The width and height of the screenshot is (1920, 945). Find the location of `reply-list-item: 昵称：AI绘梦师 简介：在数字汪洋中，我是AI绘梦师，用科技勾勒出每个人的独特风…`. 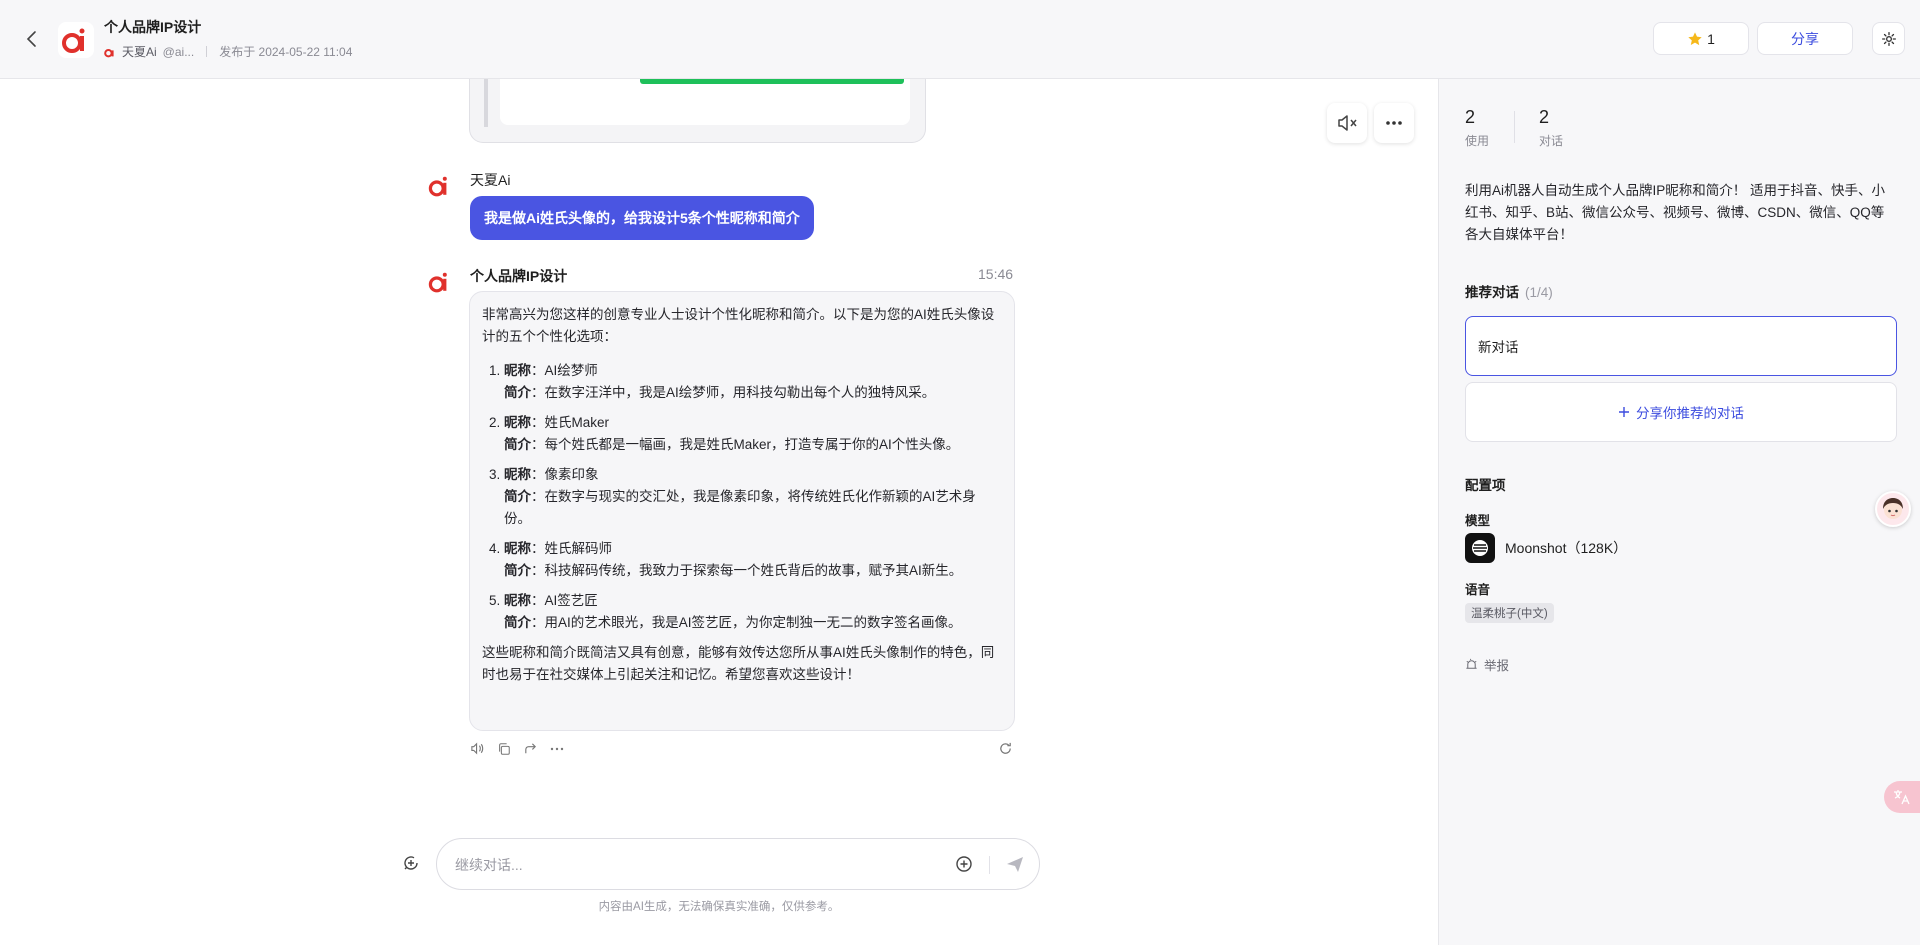

reply-list-item: 昵称：AI绘梦师 简介：在数字汪洋中，我是AI绘梦师，用科技勾勒出每个人的独特风… is located at coordinates (753, 382).